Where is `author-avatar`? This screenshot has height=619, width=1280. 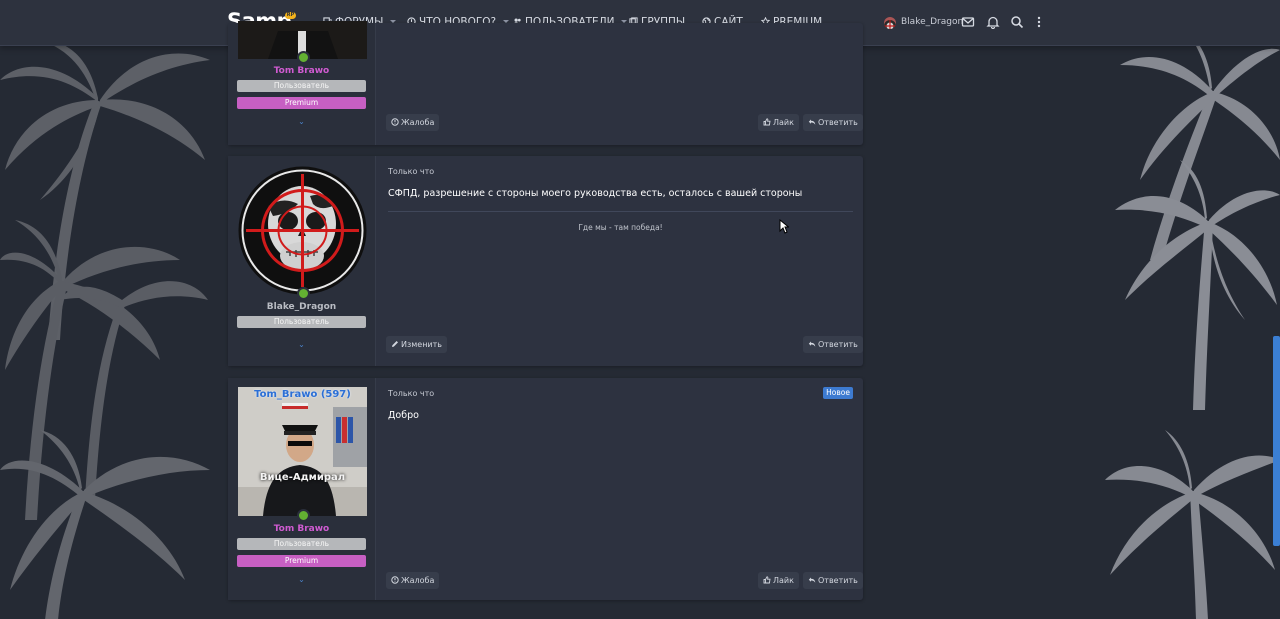
author-avatar is located at coordinates (302, 230).